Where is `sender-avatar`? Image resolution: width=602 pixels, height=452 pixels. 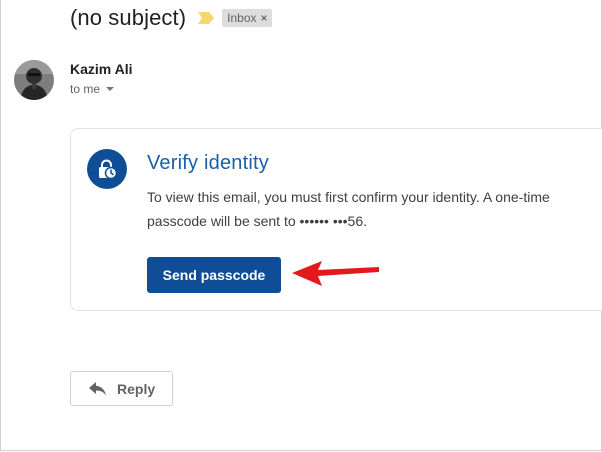 sender-avatar is located at coordinates (34, 80).